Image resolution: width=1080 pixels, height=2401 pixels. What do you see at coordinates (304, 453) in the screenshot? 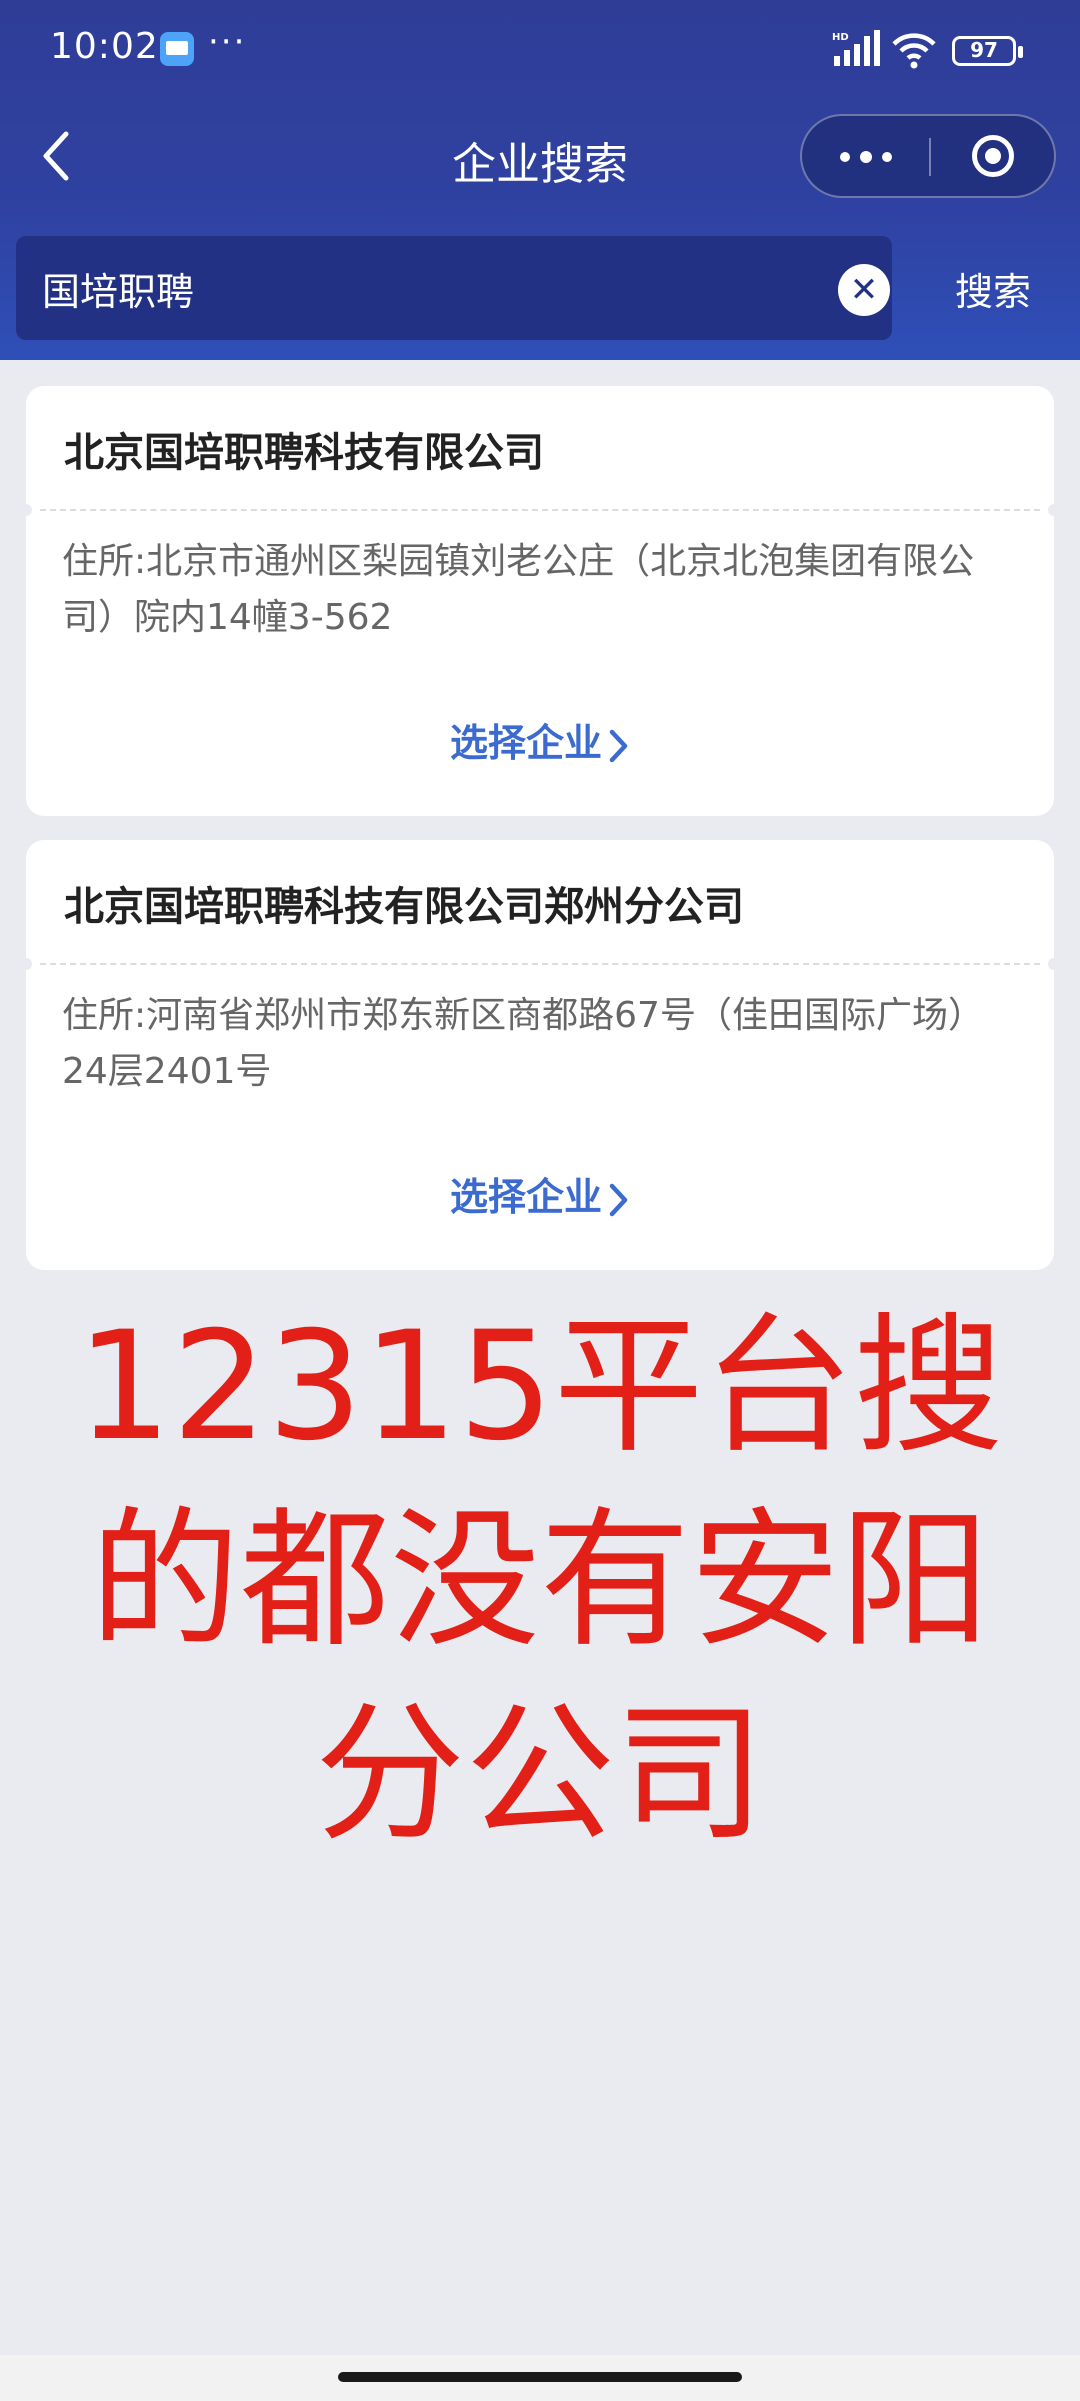
I see `company-name: 北京国培职聘科技有限公司` at bounding box center [304, 453].